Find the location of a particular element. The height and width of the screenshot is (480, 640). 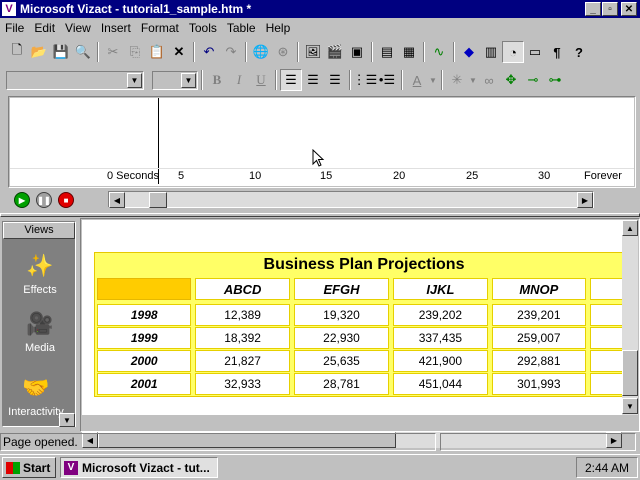

menu-tools: Tools is located at coordinates (203, 28).